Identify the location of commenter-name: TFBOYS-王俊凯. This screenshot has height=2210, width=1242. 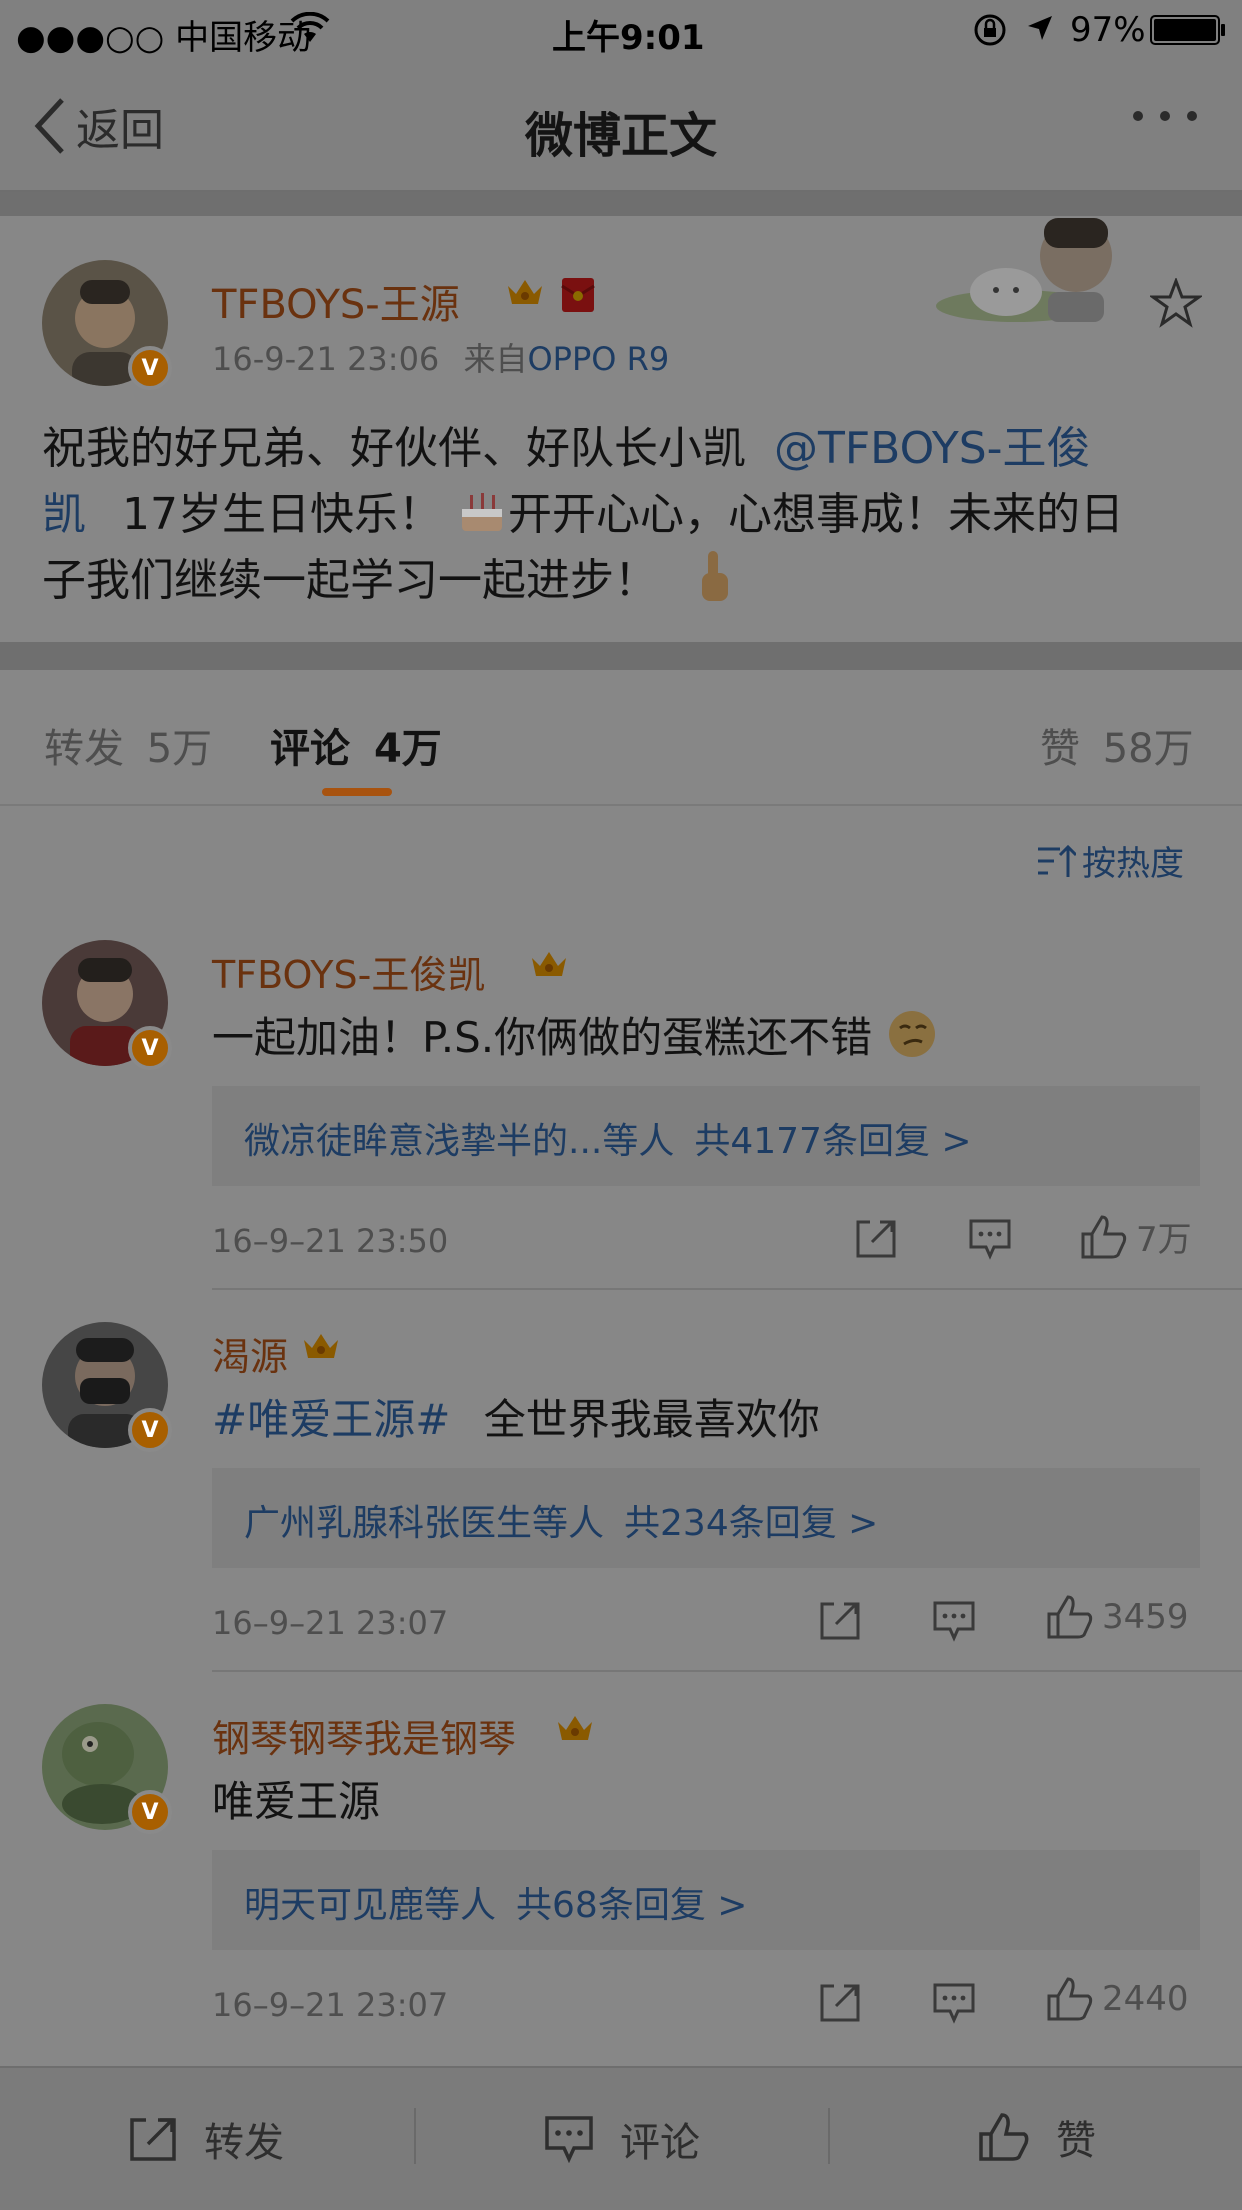
(348, 971).